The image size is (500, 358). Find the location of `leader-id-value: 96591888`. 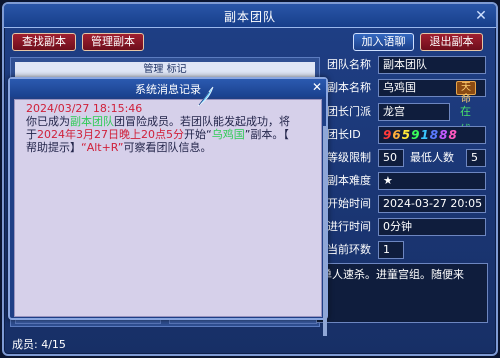

leader-id-value: 96591888 is located at coordinates (432, 135).